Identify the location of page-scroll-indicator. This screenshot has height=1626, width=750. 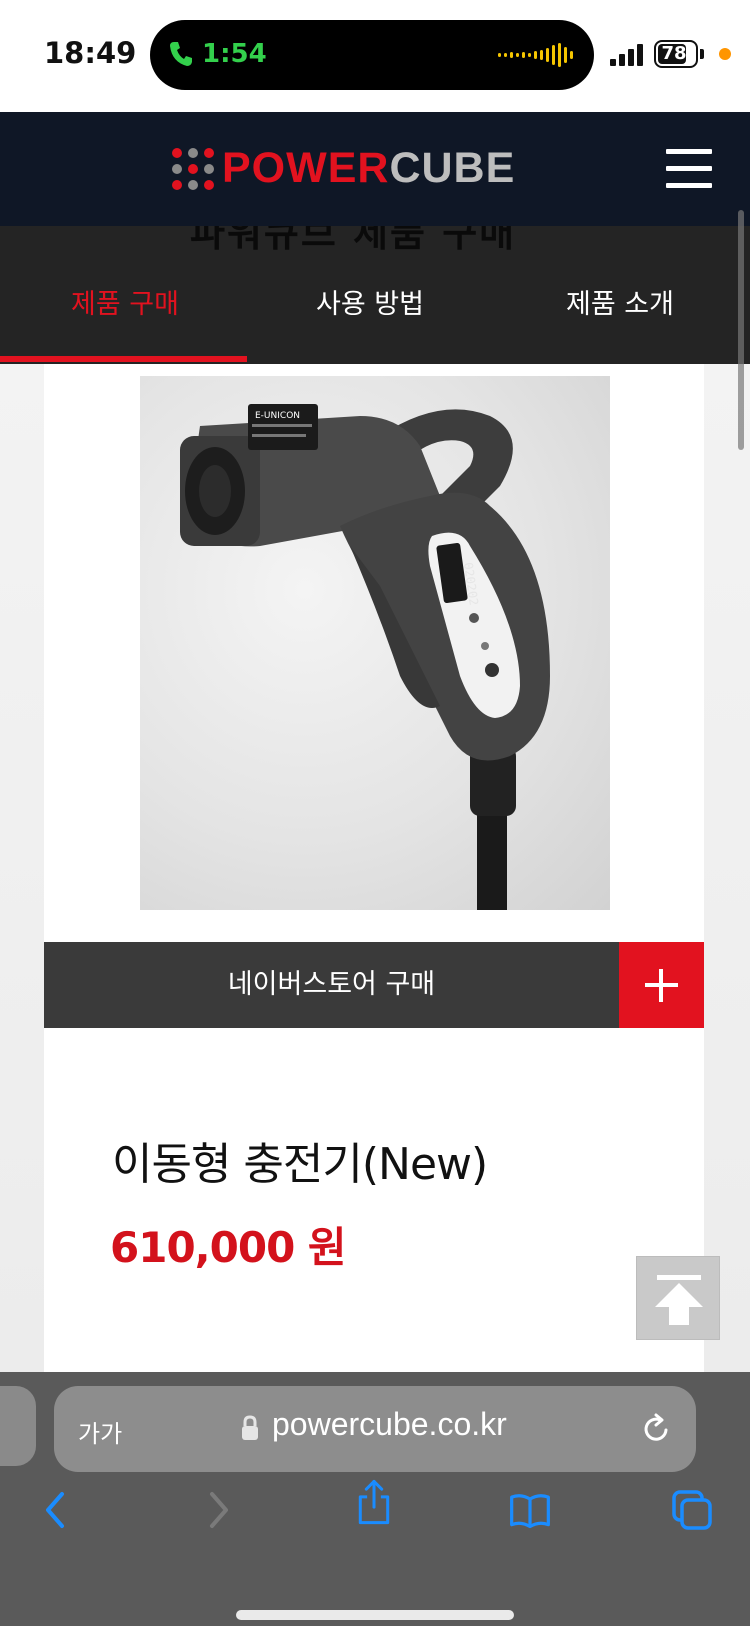
(741, 330).